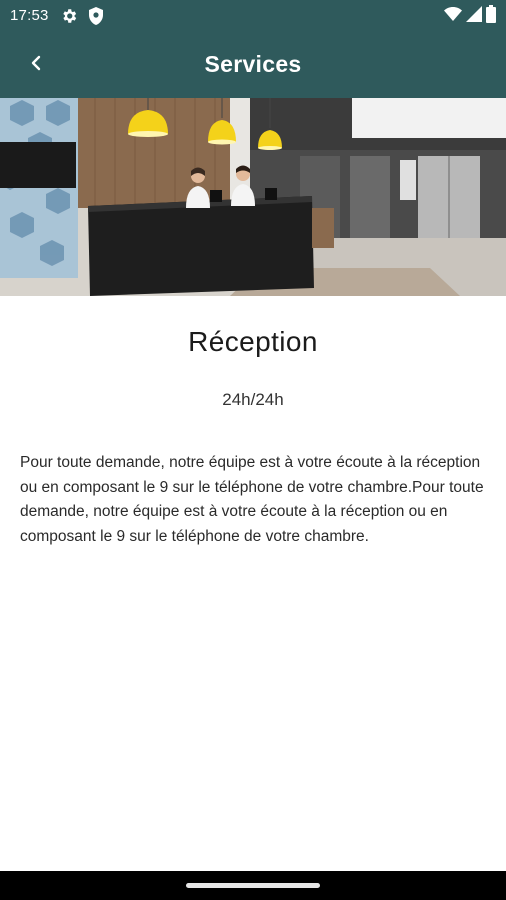 The image size is (506, 900). I want to click on shield-icon, so click(96, 16).